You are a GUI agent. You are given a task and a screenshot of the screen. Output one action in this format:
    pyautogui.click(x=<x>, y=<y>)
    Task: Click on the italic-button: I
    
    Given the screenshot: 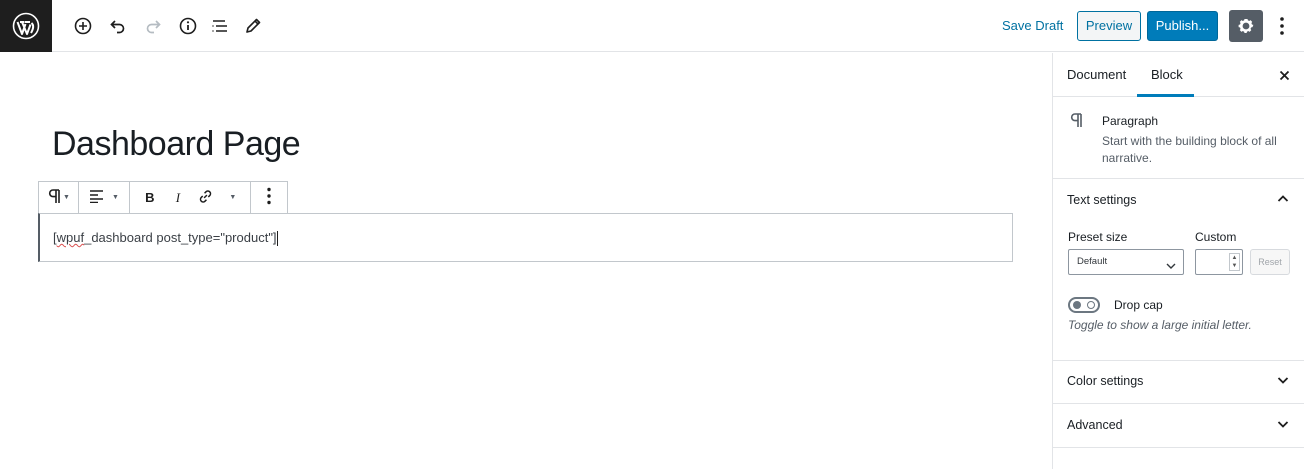 What is the action you would take?
    pyautogui.click(x=178, y=197)
    